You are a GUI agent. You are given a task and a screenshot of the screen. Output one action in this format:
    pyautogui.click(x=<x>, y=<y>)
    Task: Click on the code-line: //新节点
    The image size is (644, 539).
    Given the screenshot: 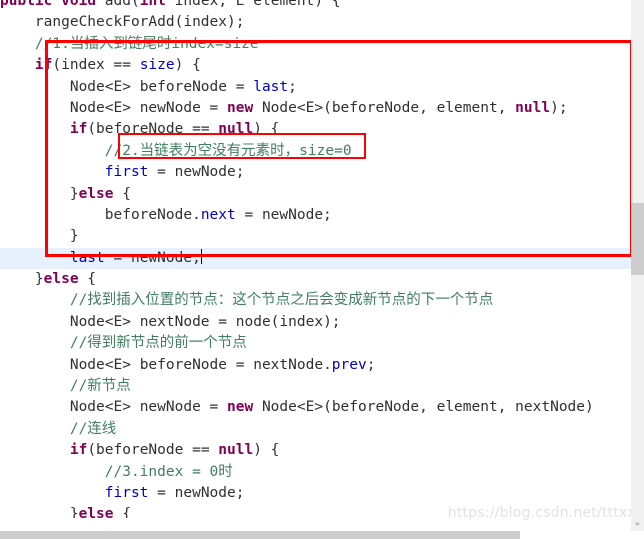 What is the action you would take?
    pyautogui.click(x=315, y=386)
    